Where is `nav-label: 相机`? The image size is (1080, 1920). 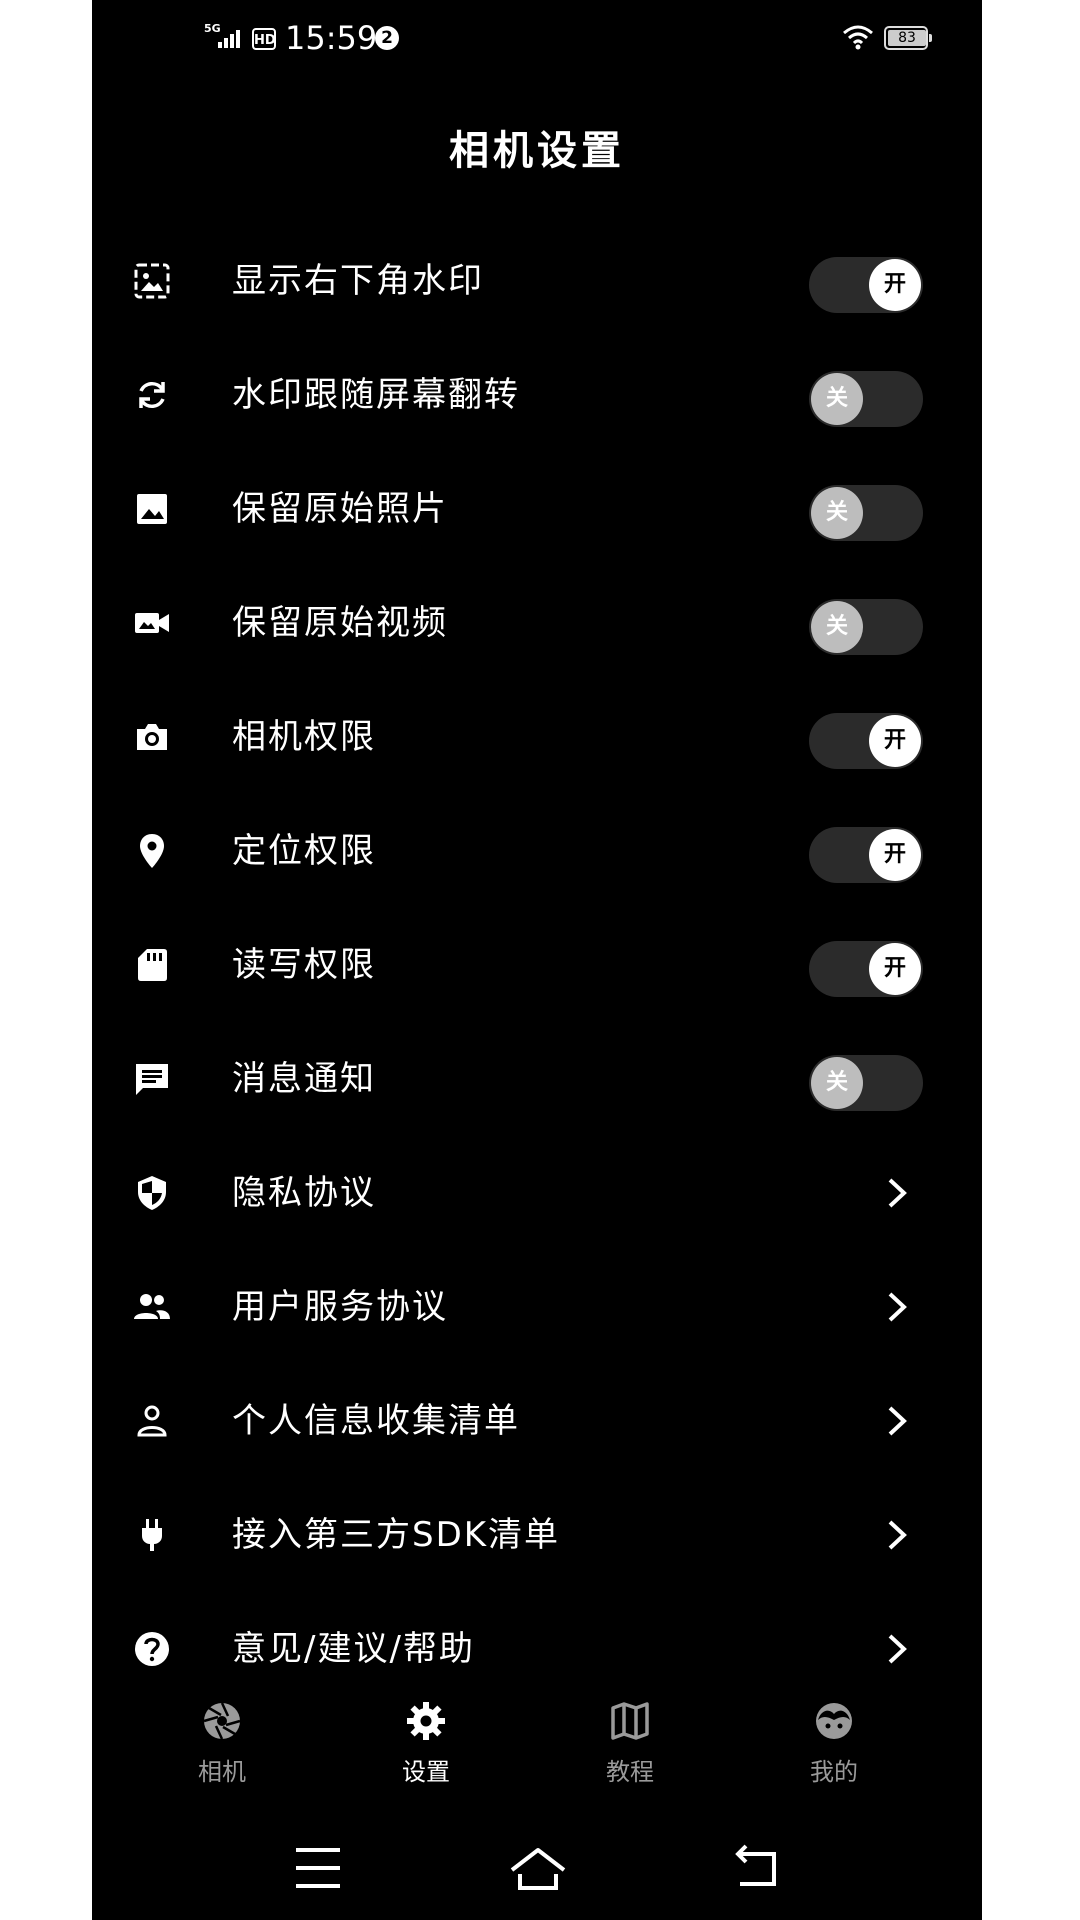 nav-label: 相机 is located at coordinates (222, 1772).